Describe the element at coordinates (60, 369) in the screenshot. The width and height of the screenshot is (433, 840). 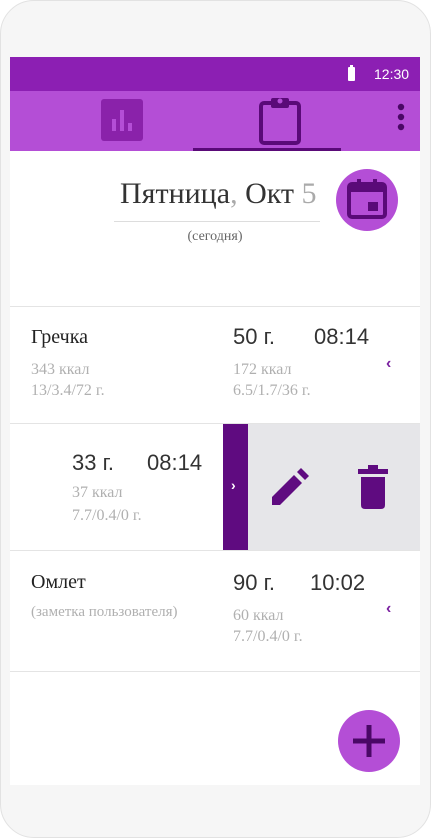
I see `food-kcal: 343 ккал` at that location.